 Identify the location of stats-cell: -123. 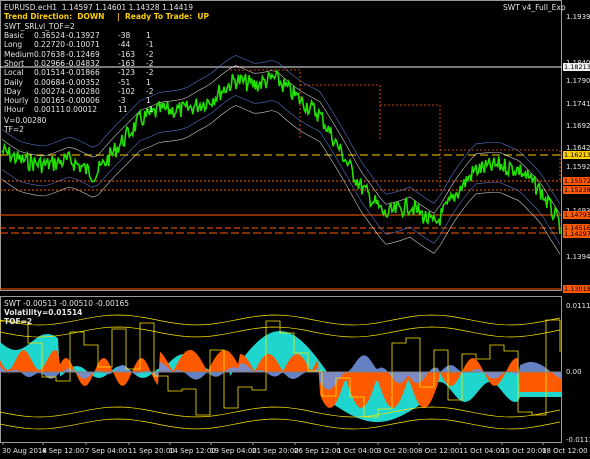
(127, 73).